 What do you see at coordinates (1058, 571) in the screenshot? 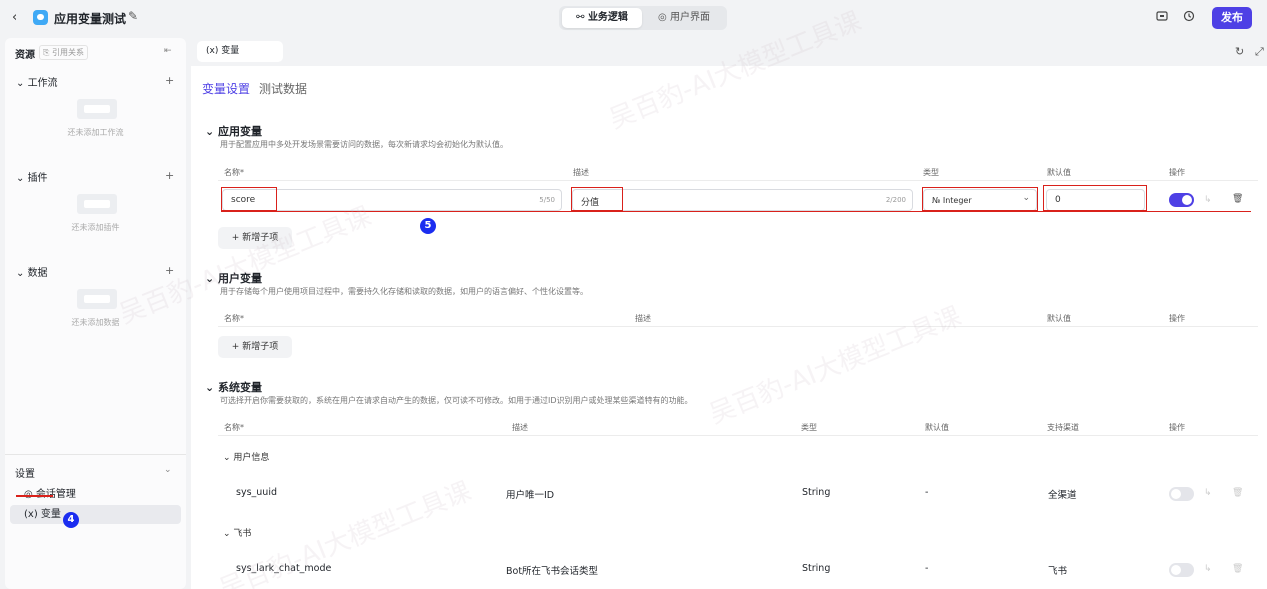
I see `sys-var-channel: 飞书` at bounding box center [1058, 571].